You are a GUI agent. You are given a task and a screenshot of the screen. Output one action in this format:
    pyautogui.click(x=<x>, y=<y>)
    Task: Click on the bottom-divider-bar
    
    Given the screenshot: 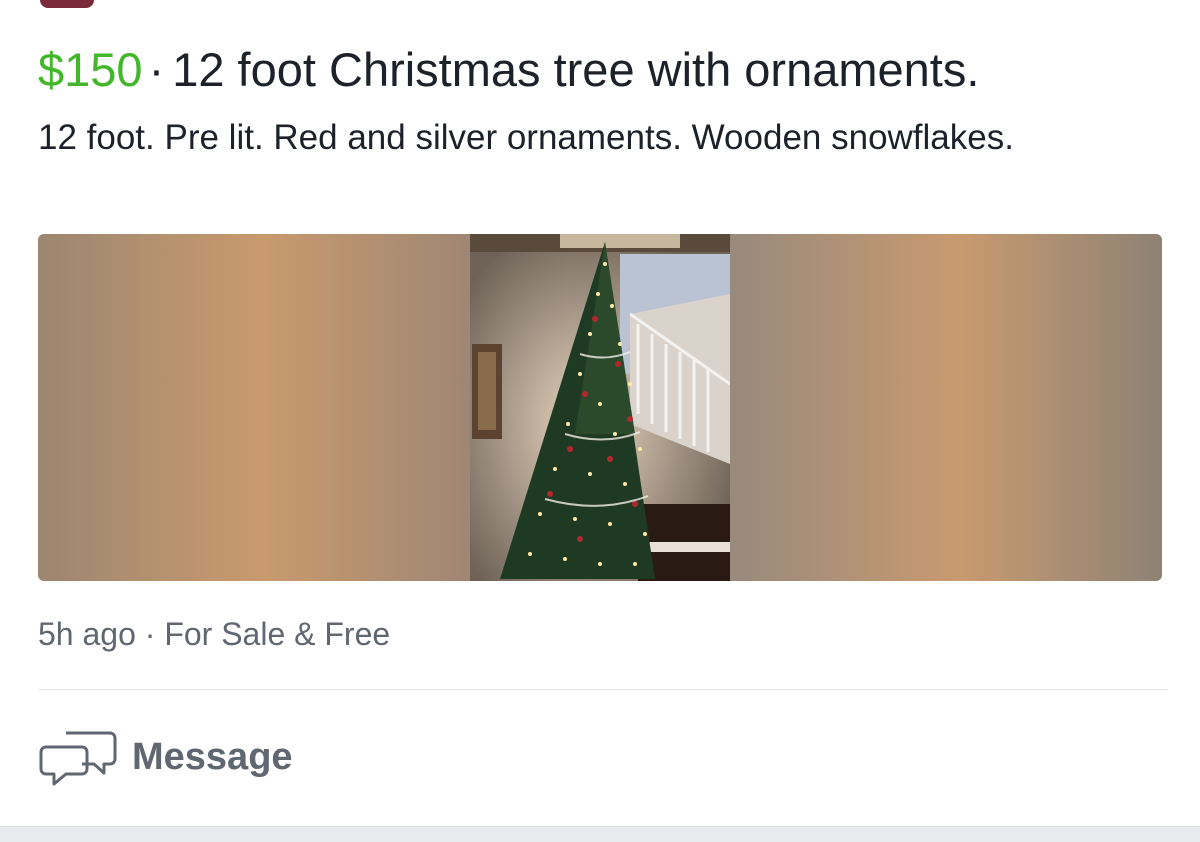 What is the action you would take?
    pyautogui.click(x=600, y=834)
    